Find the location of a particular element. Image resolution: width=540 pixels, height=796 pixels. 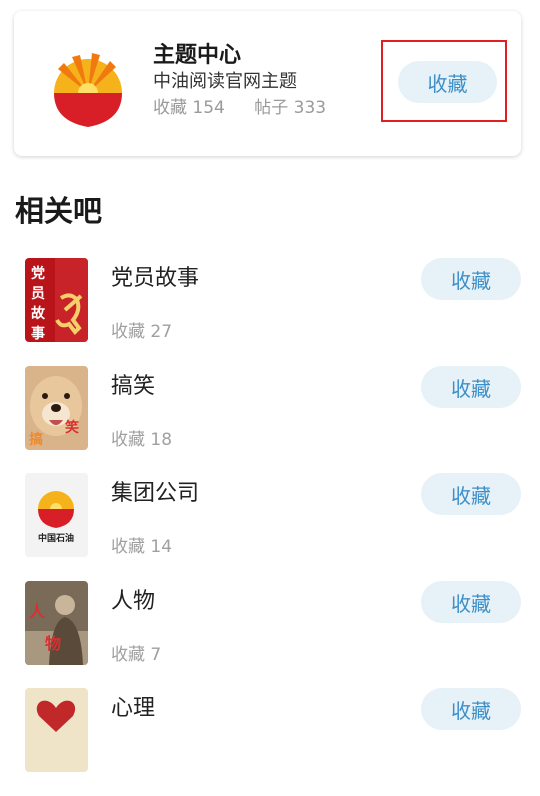

svg-text: 故 is located at coordinates (38, 313).